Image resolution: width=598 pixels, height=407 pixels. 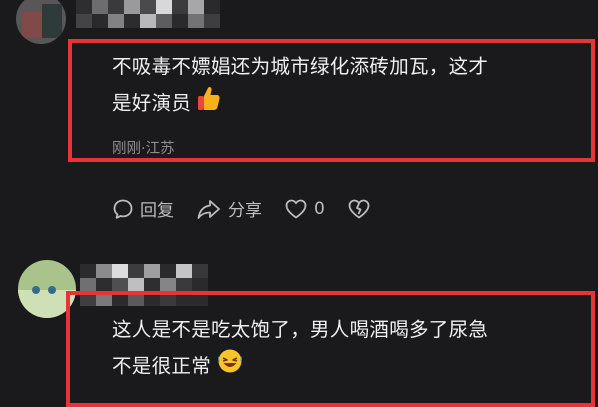 I want to click on reply-label: 回复, so click(x=157, y=211).